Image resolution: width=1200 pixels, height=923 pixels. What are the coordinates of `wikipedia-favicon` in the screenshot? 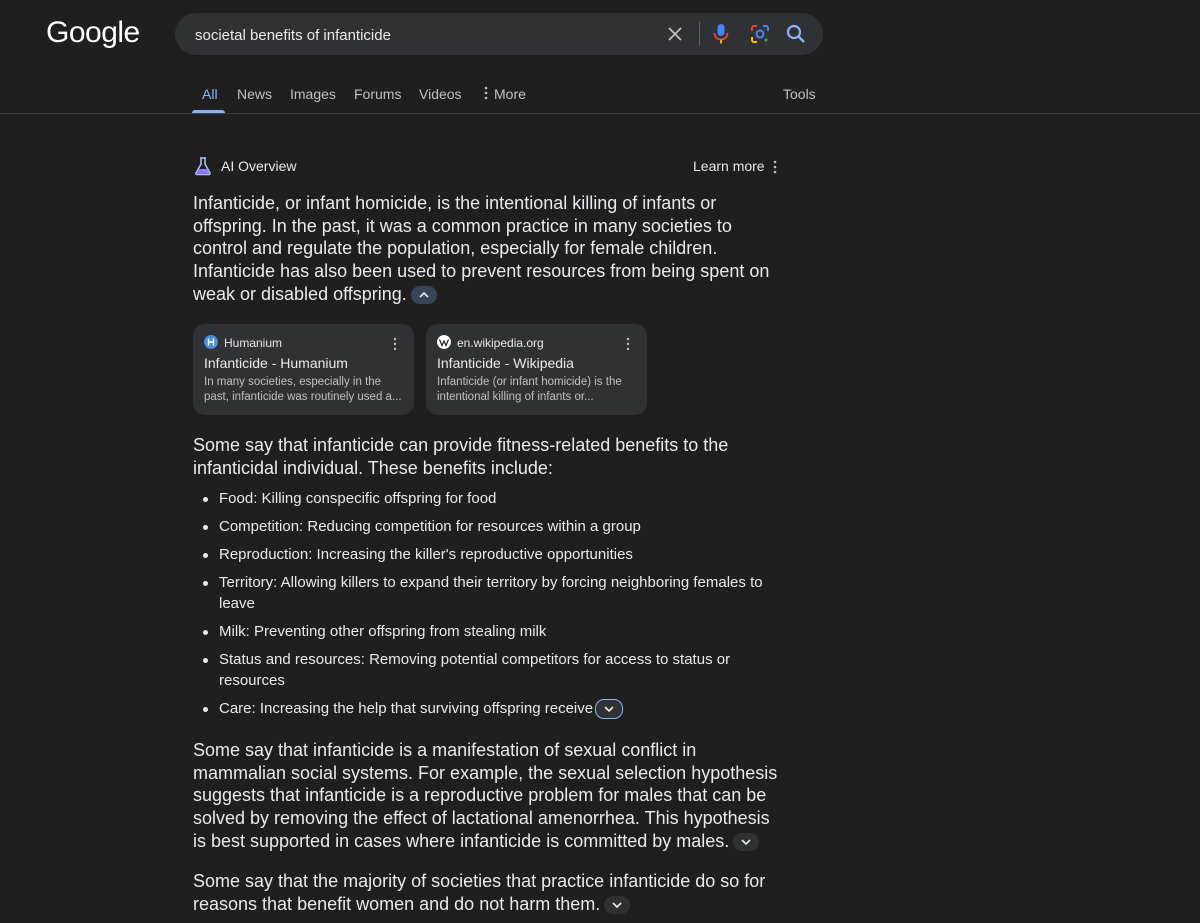 It's located at (444, 342).